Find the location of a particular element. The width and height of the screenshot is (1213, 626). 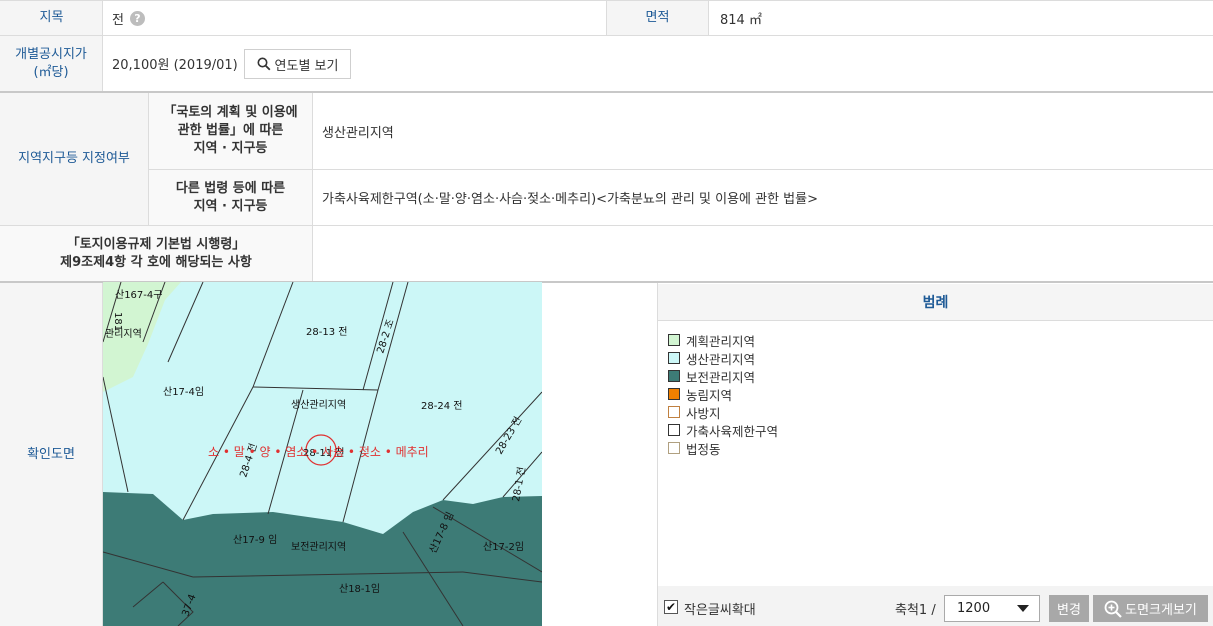

legend-item-label: 계획관리지역 is located at coordinates (721, 341).